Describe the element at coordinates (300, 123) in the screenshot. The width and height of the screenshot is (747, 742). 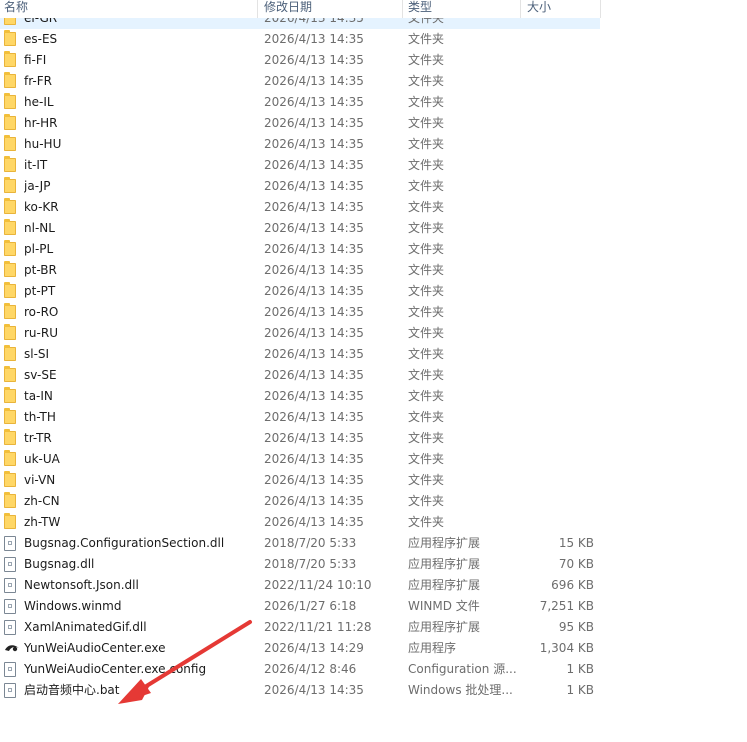
I see `folder-row: hr-HR 2026/4/13 14:35 文件夹` at that location.